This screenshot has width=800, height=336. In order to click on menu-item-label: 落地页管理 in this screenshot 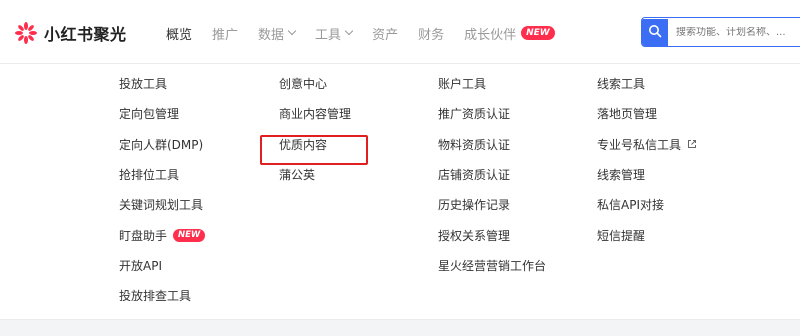, I will do `click(627, 114)`.